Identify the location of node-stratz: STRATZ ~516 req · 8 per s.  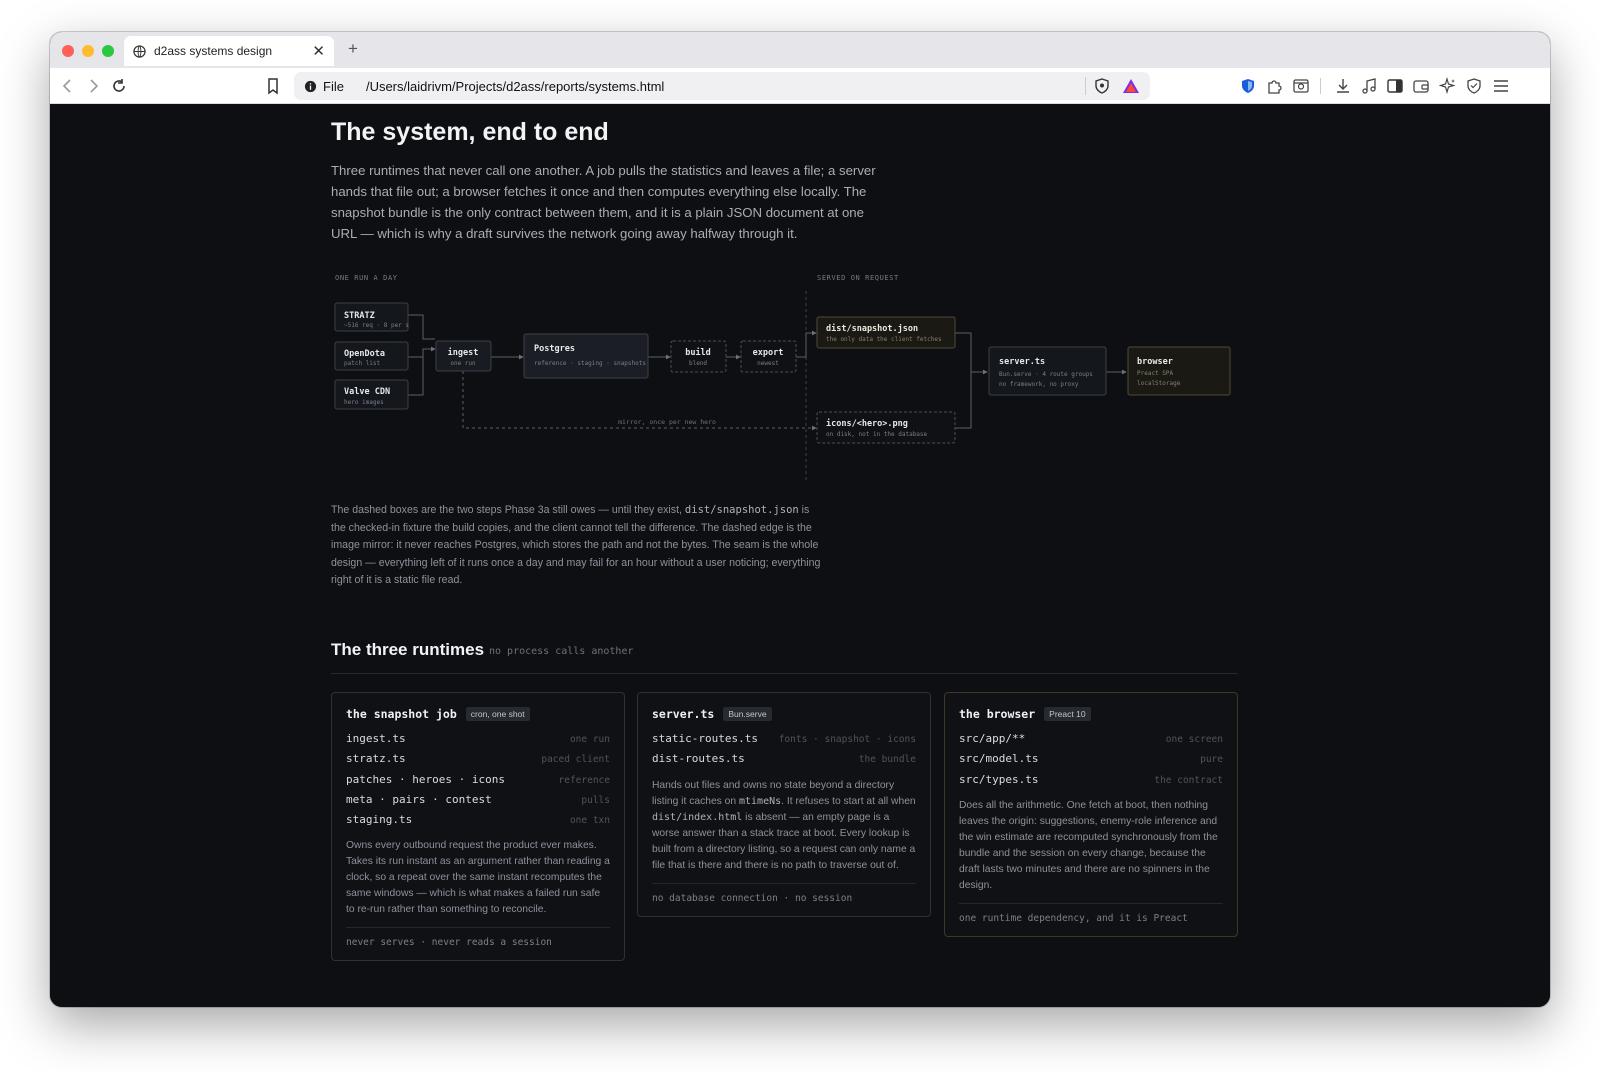
(371, 317).